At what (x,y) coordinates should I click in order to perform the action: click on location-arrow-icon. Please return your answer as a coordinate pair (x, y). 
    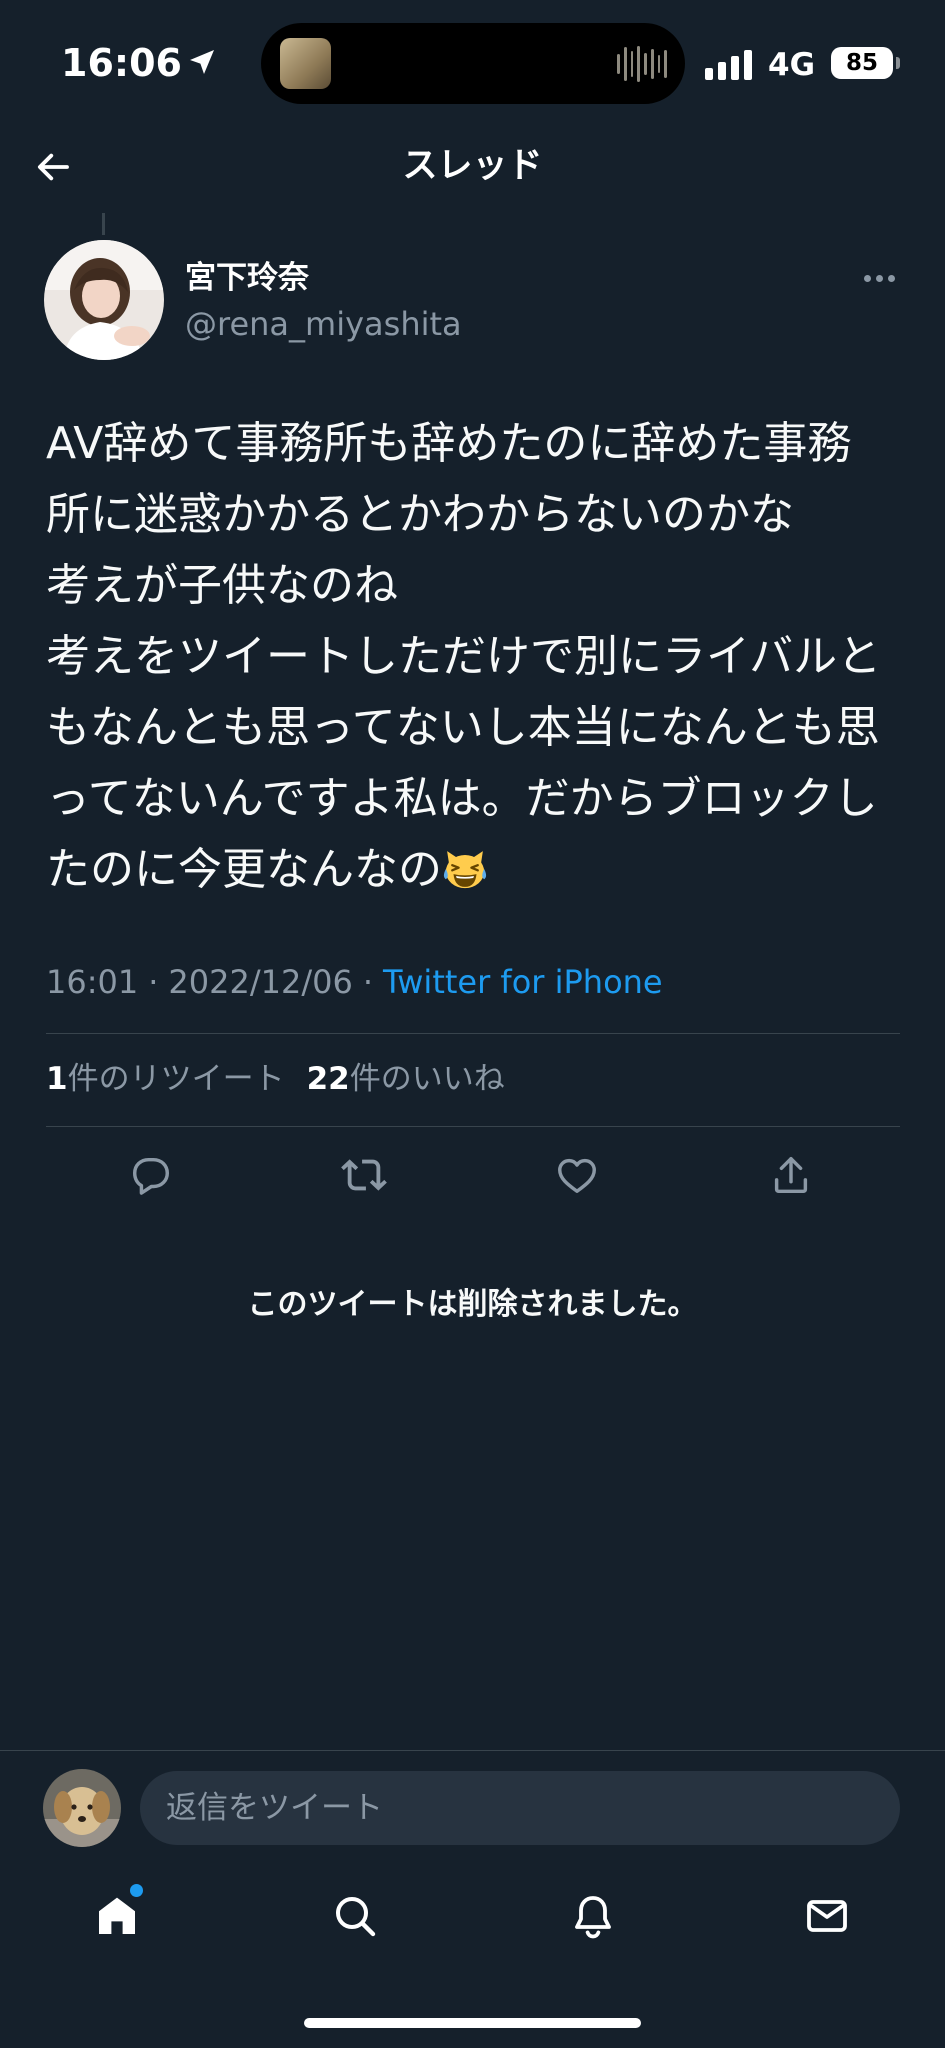
    Looking at the image, I should click on (202, 62).